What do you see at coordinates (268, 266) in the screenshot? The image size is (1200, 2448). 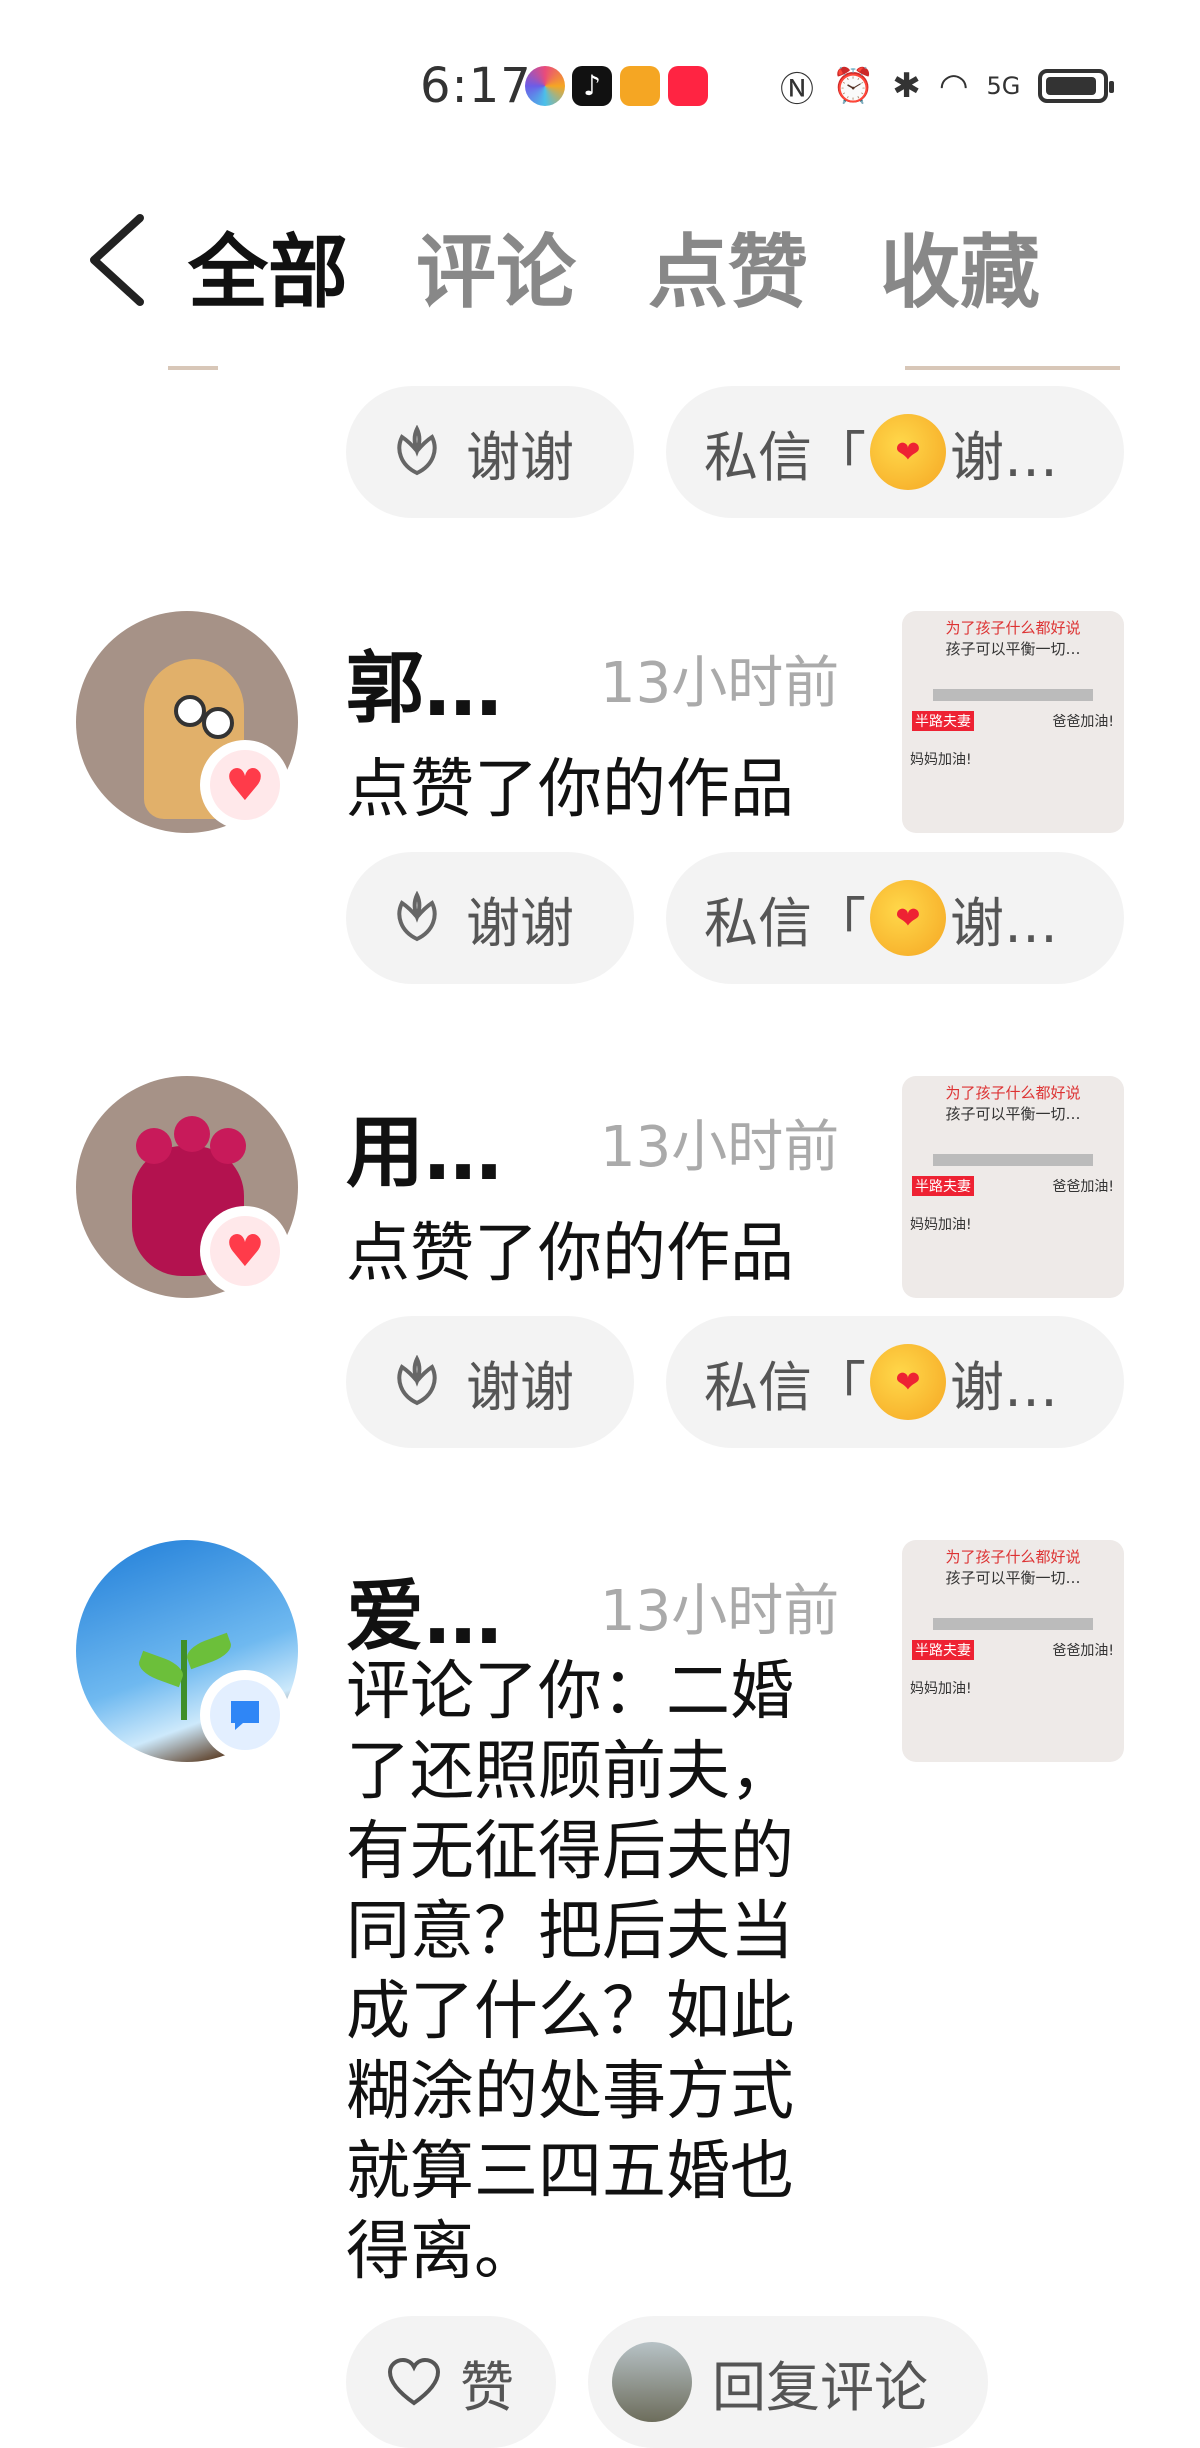 I see `tab-all: 全部` at bounding box center [268, 266].